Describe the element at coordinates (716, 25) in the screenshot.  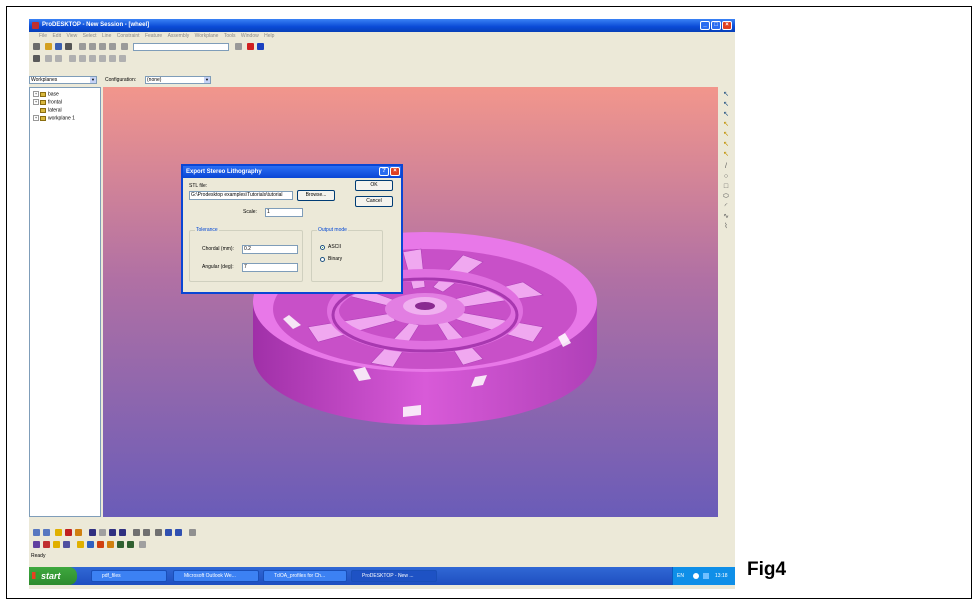
I see `maximize-button: □` at that location.